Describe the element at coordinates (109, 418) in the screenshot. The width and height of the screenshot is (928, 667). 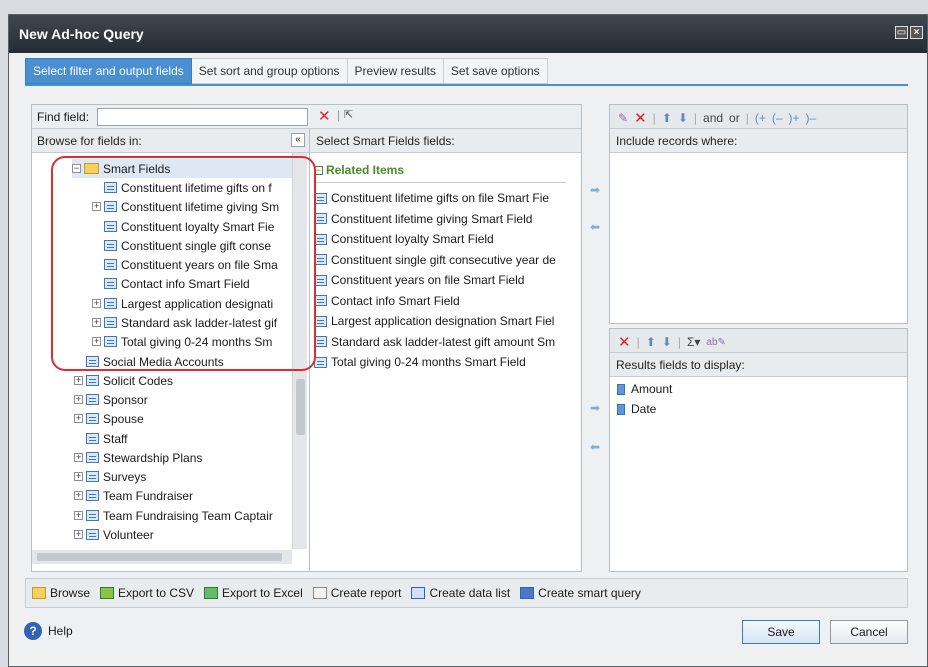
I see `tree-item: + Spouse` at that location.